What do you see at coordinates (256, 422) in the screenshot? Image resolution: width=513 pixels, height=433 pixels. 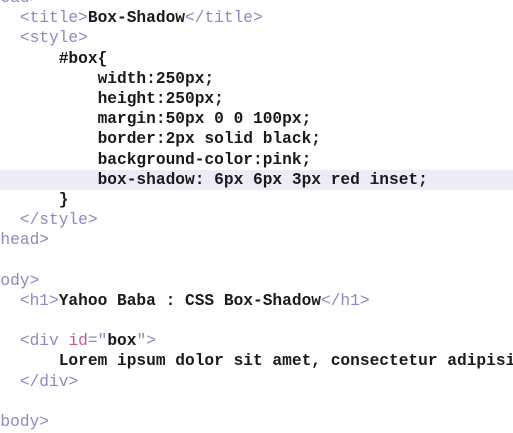 I see `code-line: </body>` at bounding box center [256, 422].